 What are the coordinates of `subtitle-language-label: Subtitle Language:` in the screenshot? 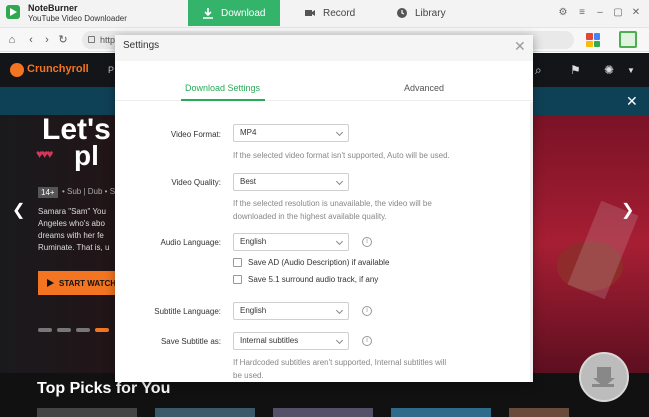 It's located at (187, 311).